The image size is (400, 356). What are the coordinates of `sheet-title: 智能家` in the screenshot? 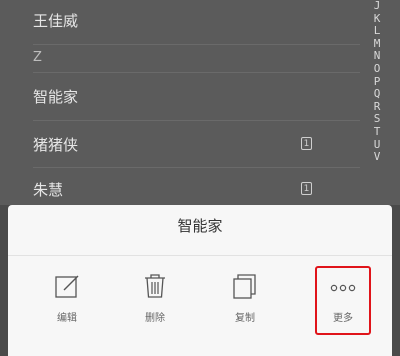 It's located at (200, 226).